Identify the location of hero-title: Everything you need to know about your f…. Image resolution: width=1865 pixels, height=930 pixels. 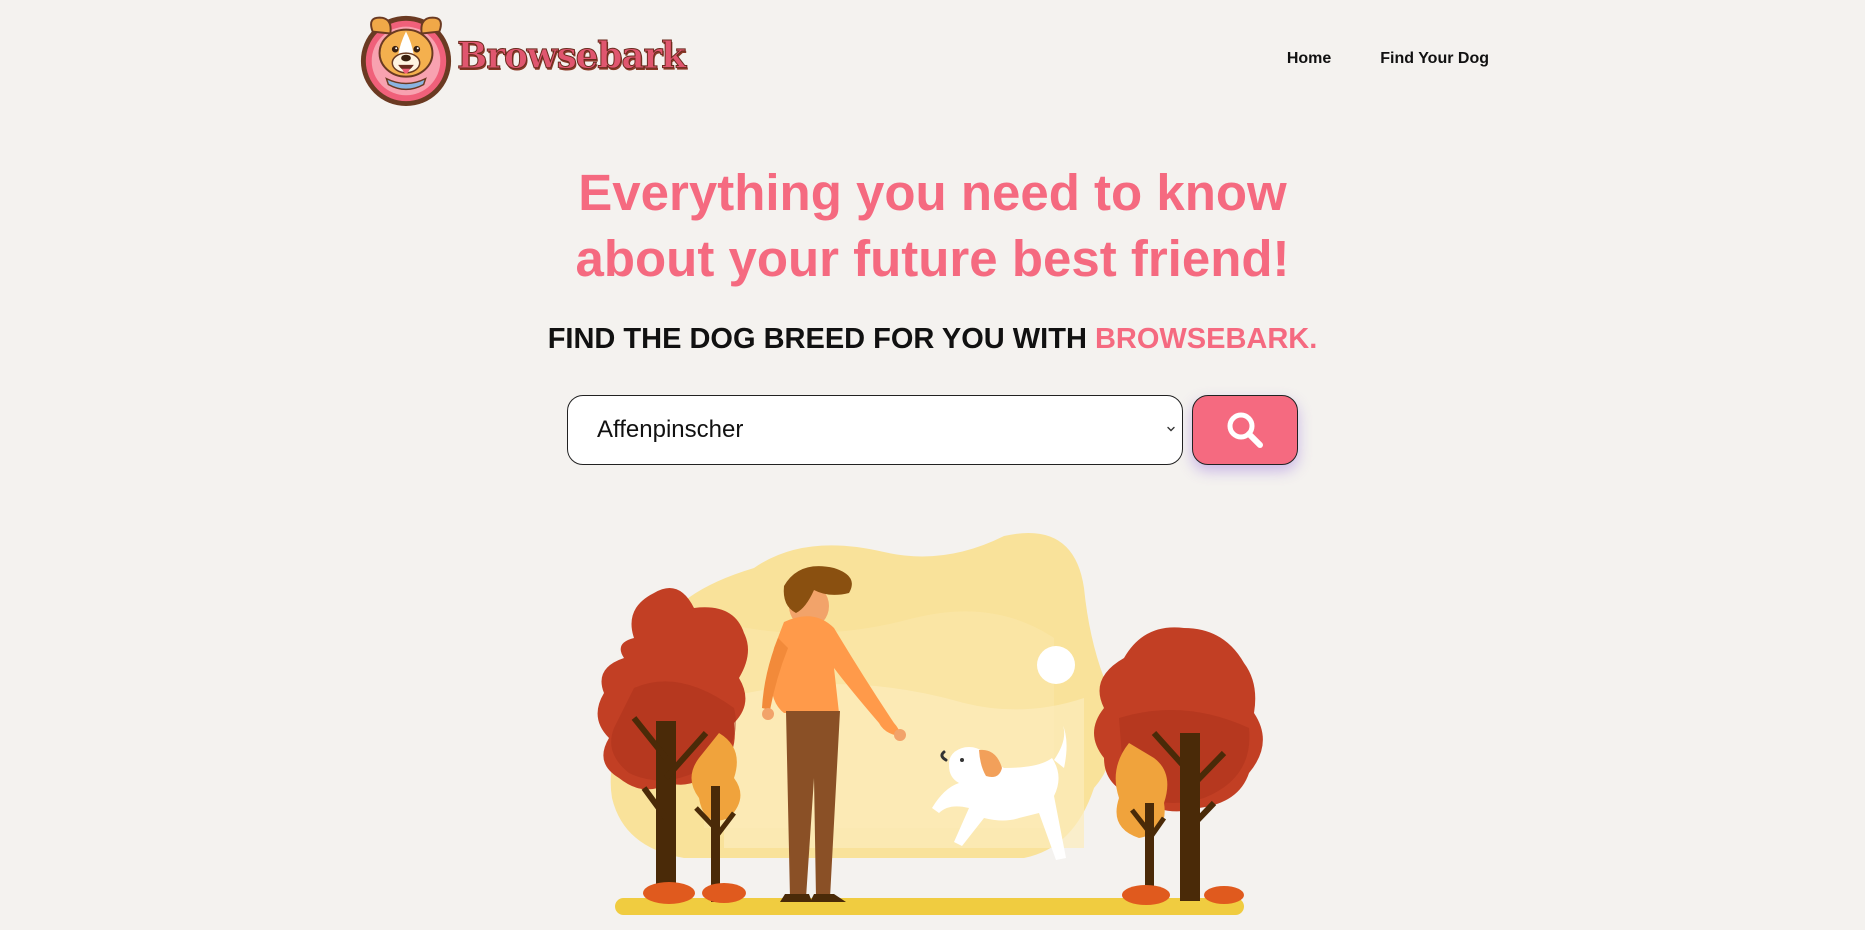
(932, 226).